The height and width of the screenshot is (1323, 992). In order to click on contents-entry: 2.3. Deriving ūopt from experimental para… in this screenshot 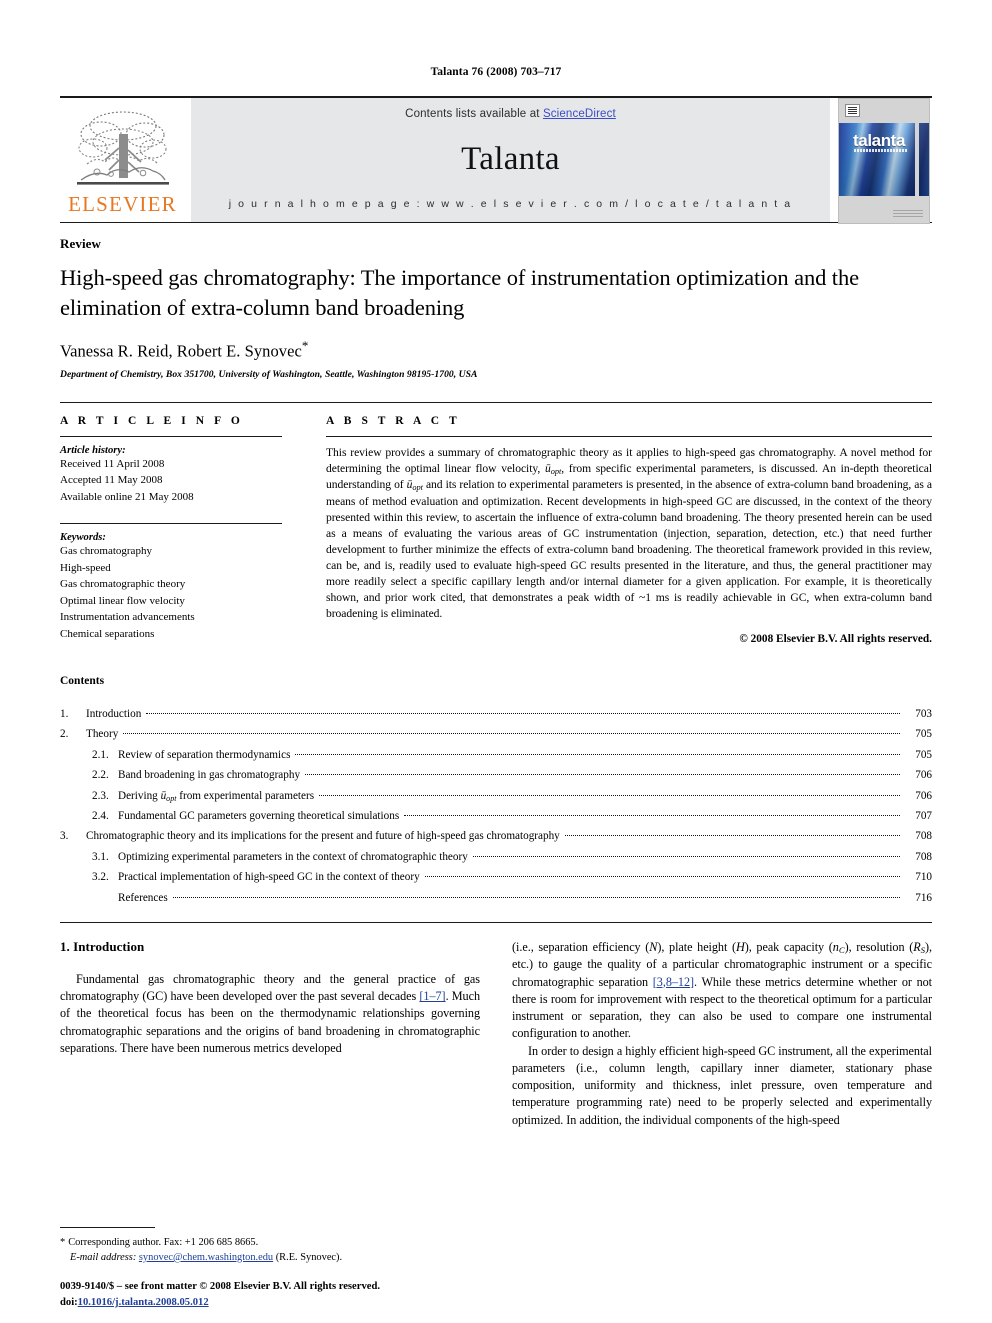, I will do `click(496, 796)`.